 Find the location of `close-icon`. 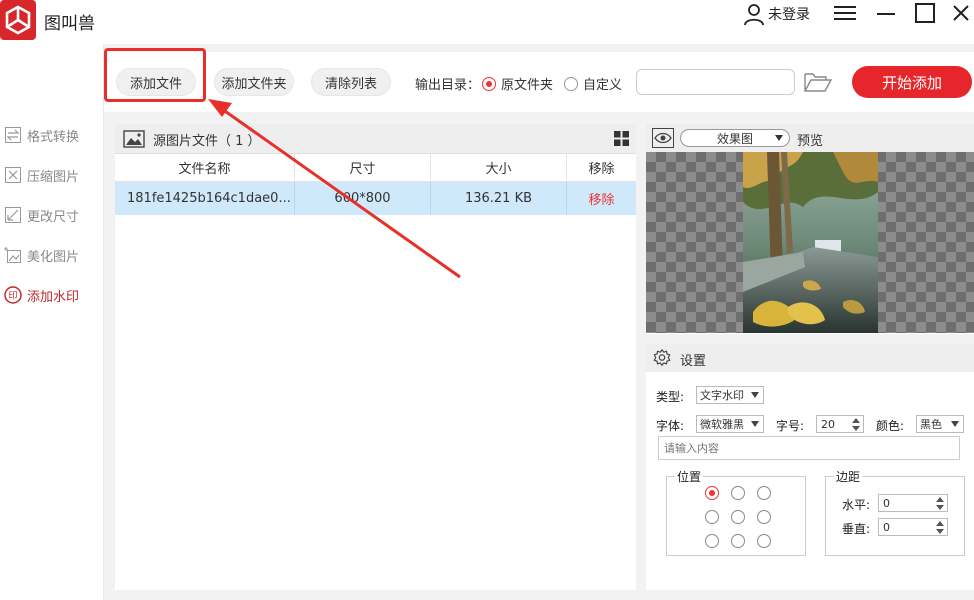

close-icon is located at coordinates (961, 13).